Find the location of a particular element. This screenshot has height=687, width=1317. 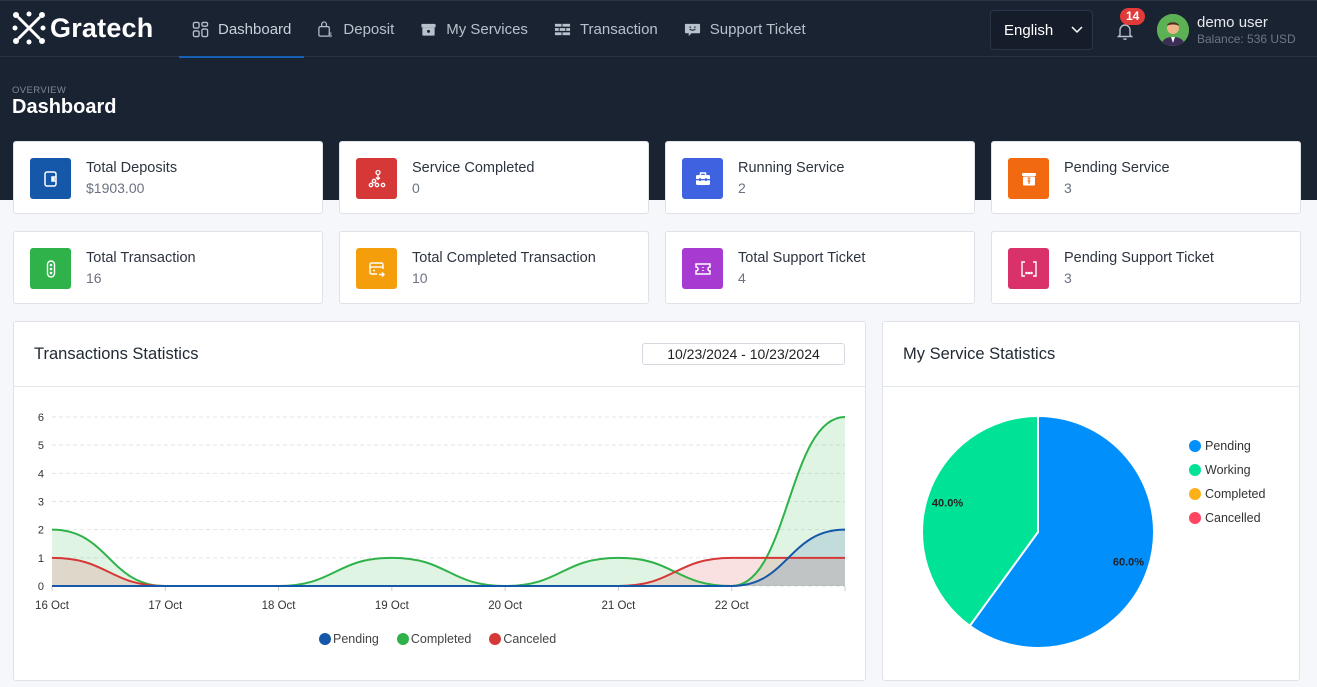

traffic-light-icon is located at coordinates (50, 268).